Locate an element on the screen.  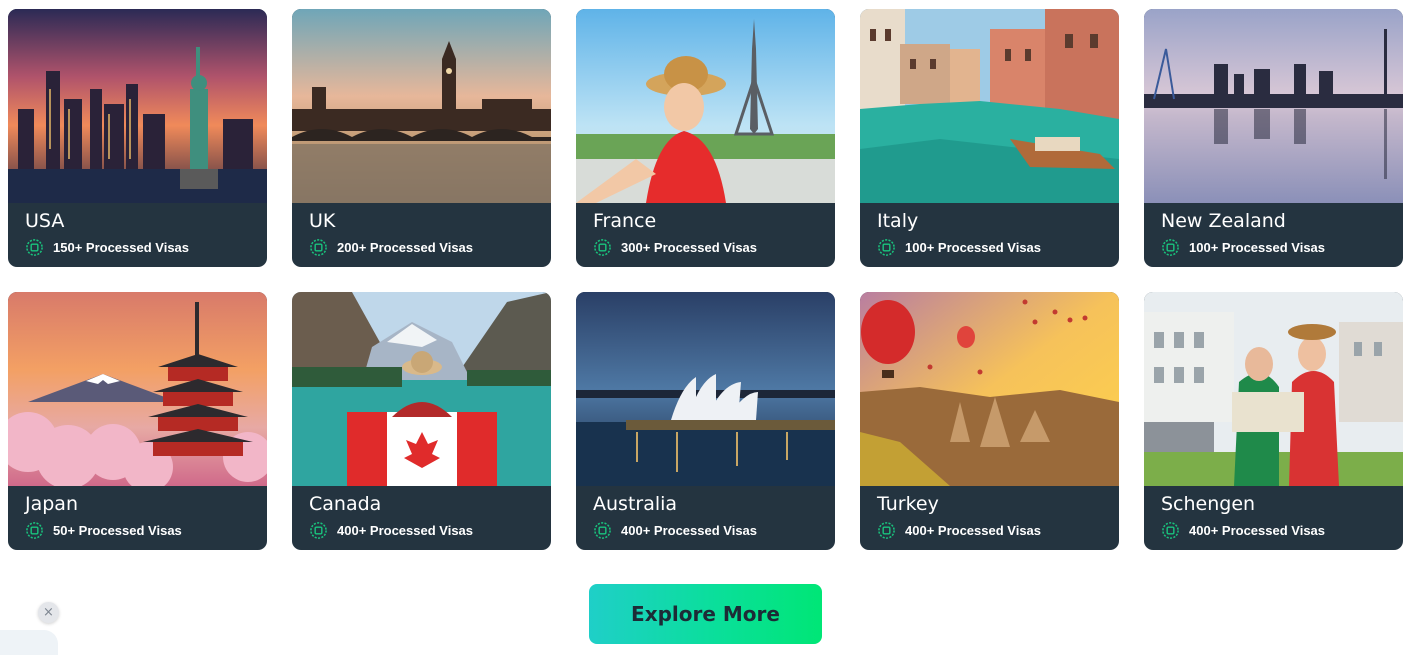
uk-info: UK 200+ Processed Visas is located at coordinates (421, 235).